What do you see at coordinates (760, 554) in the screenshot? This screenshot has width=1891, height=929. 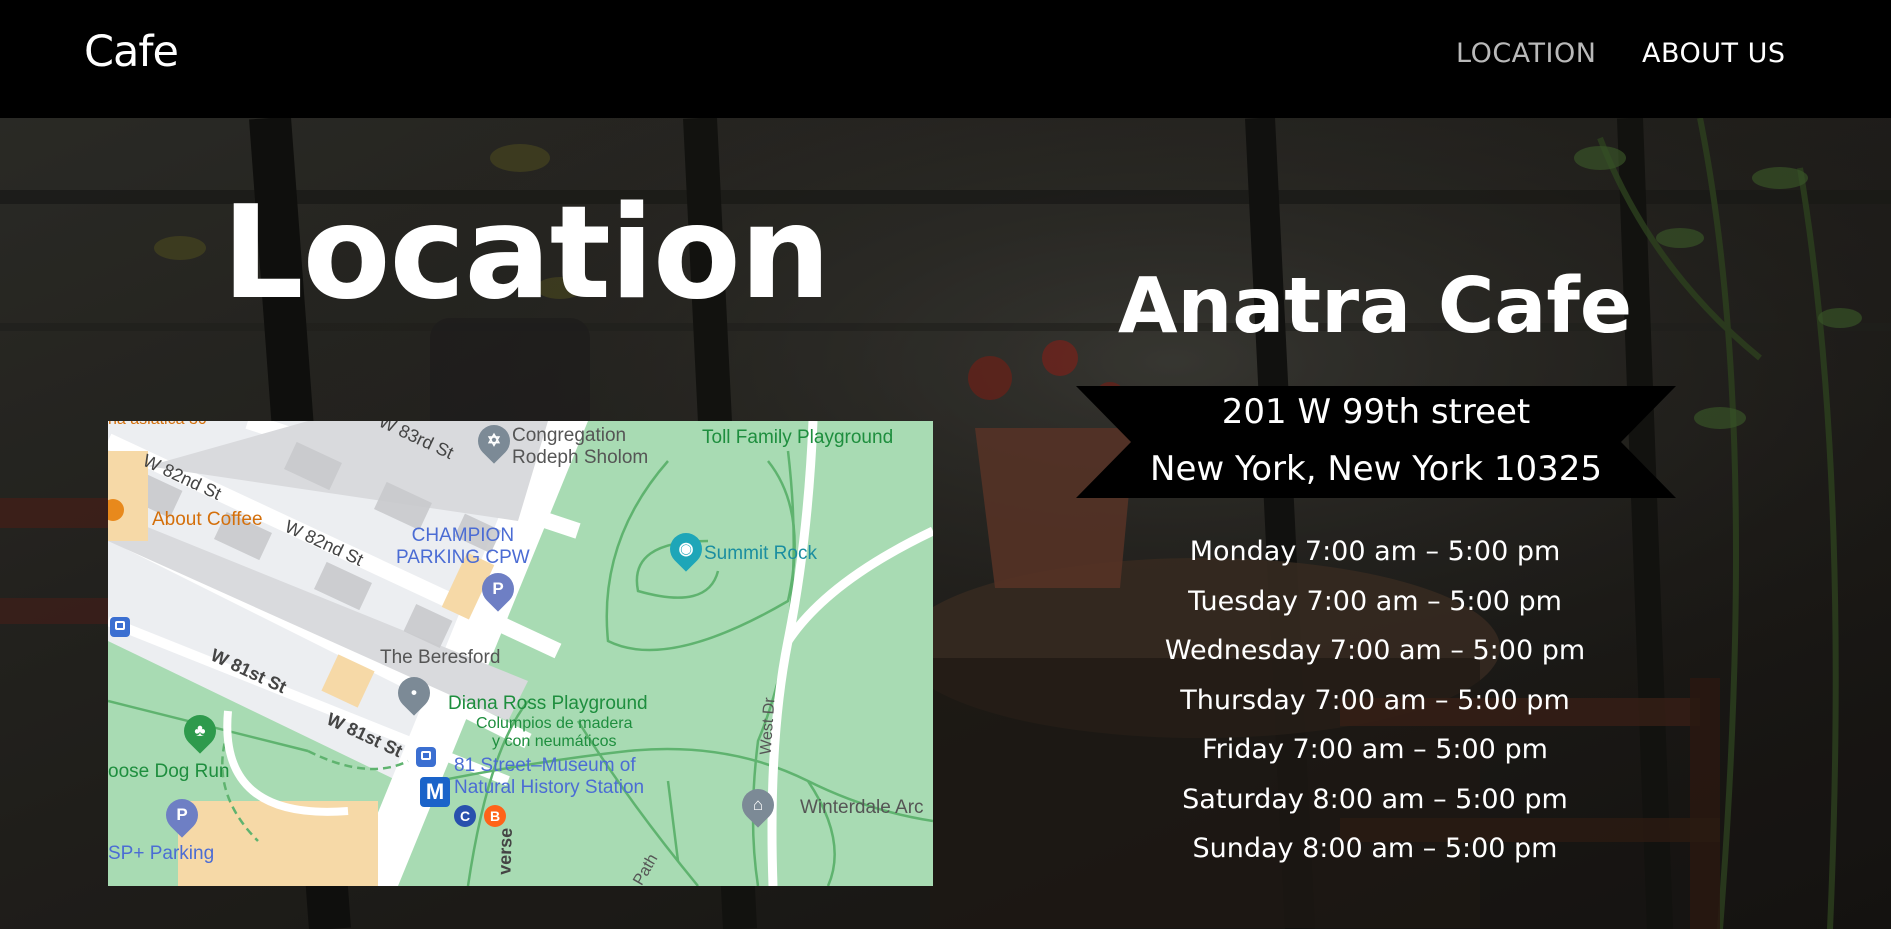 I see `map-label-summit-rock: Summit Rock` at bounding box center [760, 554].